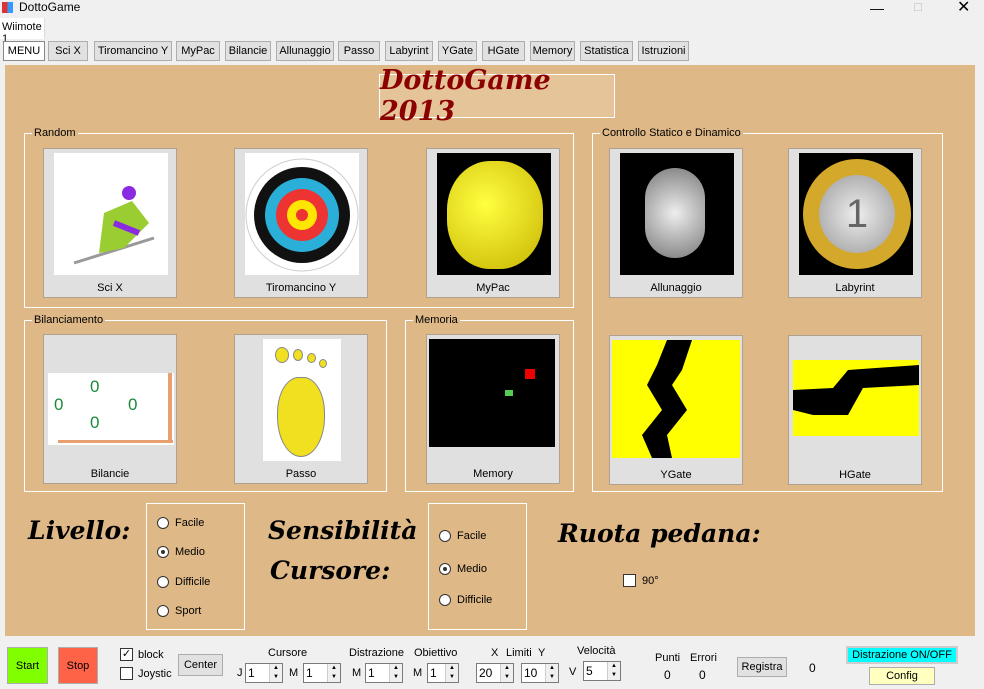  I want to click on nav-labyrint-button: Labyrint, so click(409, 51).